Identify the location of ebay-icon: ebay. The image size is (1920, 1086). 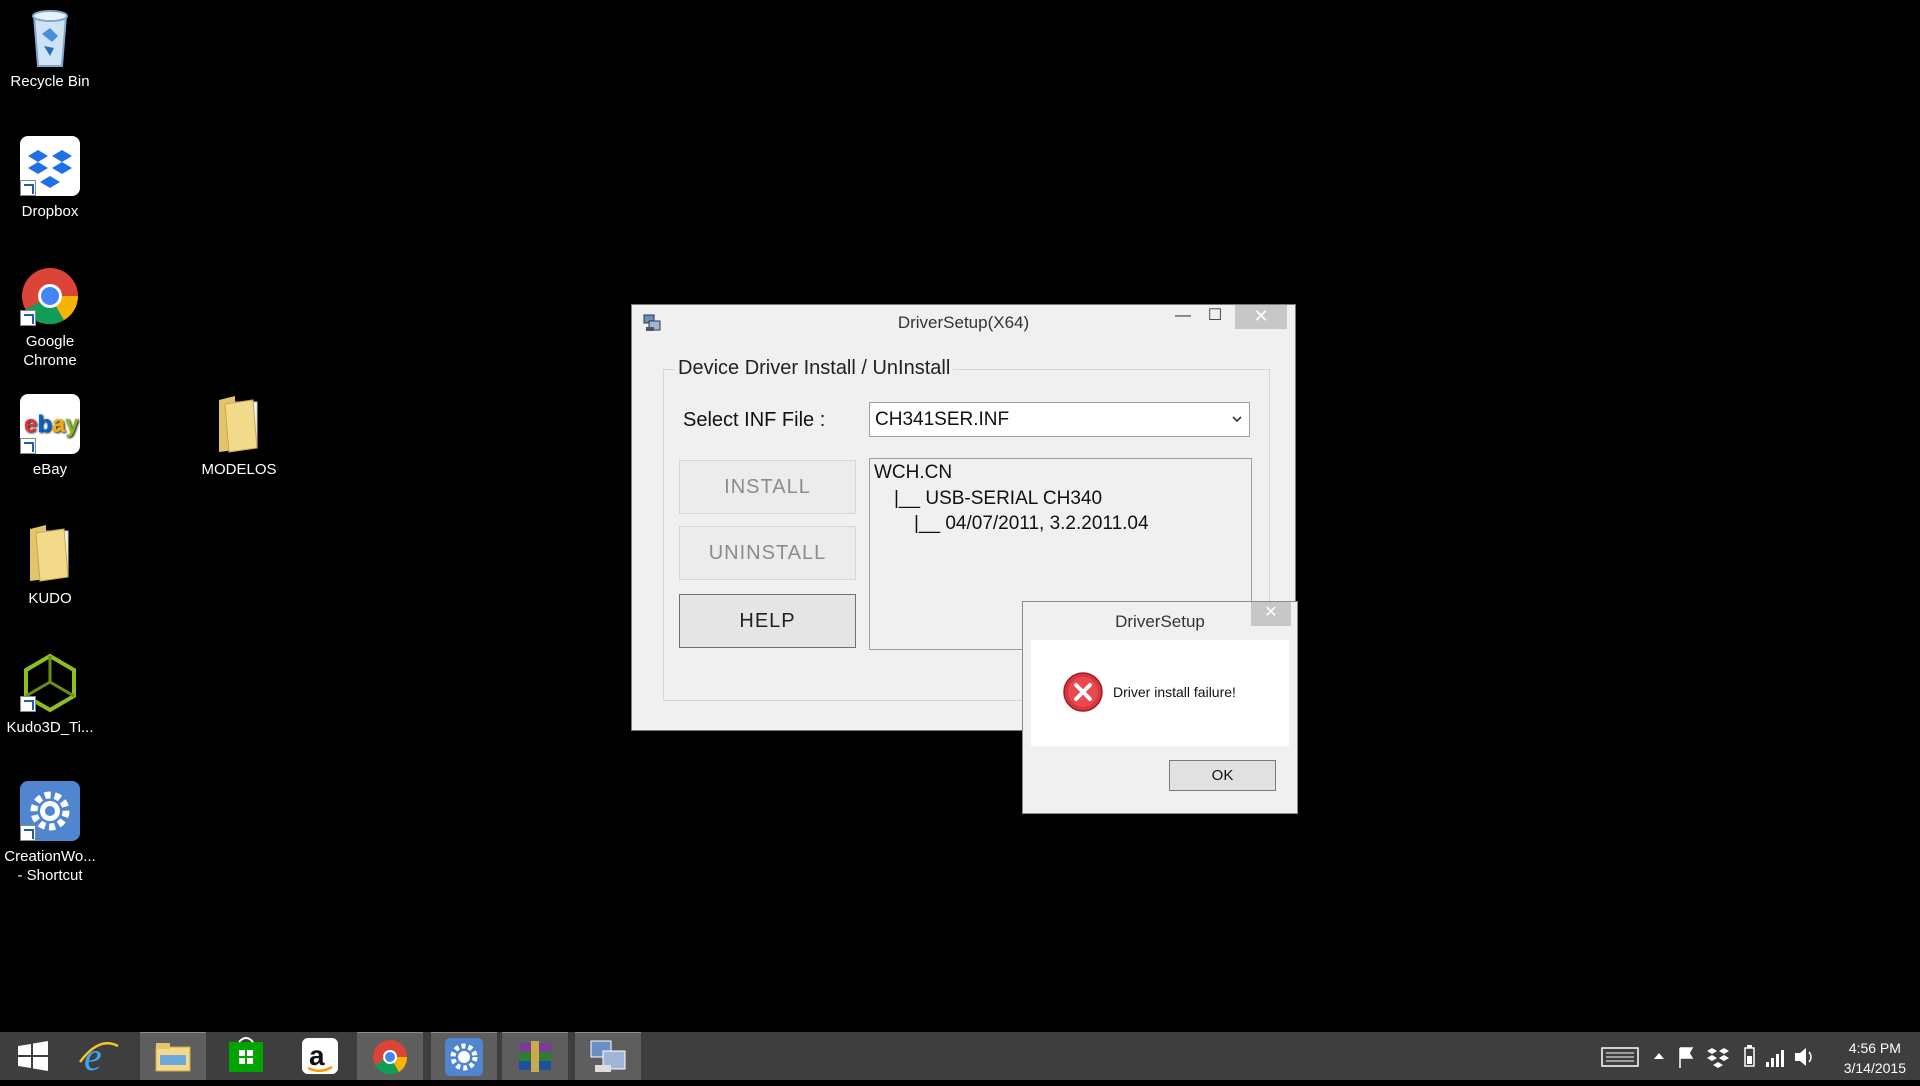
(50, 424).